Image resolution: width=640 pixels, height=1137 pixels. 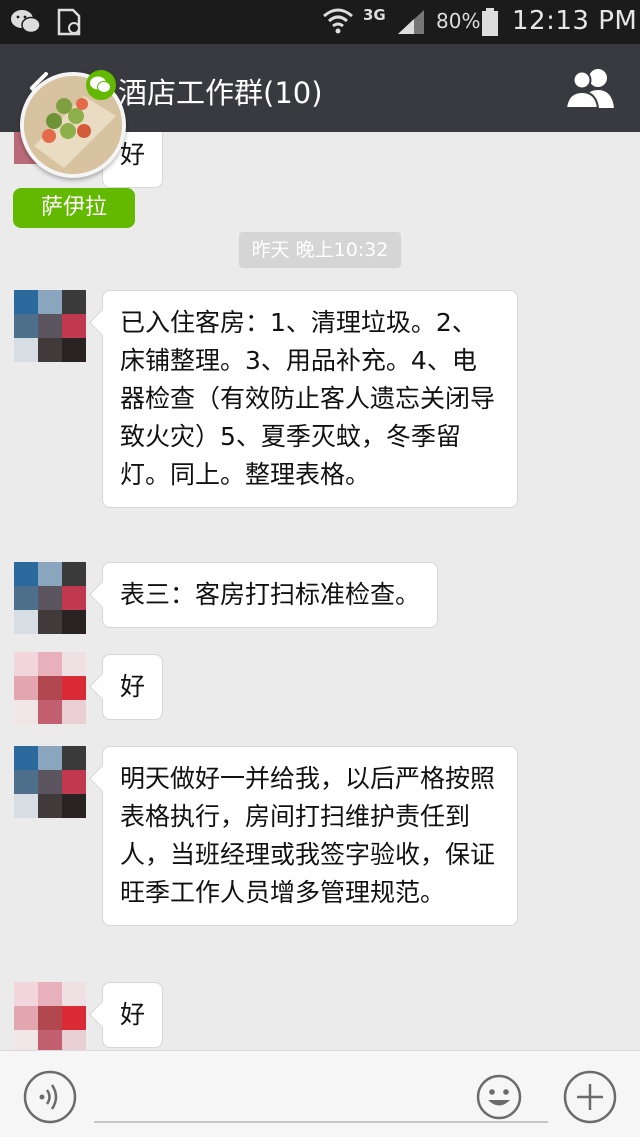 What do you see at coordinates (411, 22) in the screenshot?
I see `signal-icon` at bounding box center [411, 22].